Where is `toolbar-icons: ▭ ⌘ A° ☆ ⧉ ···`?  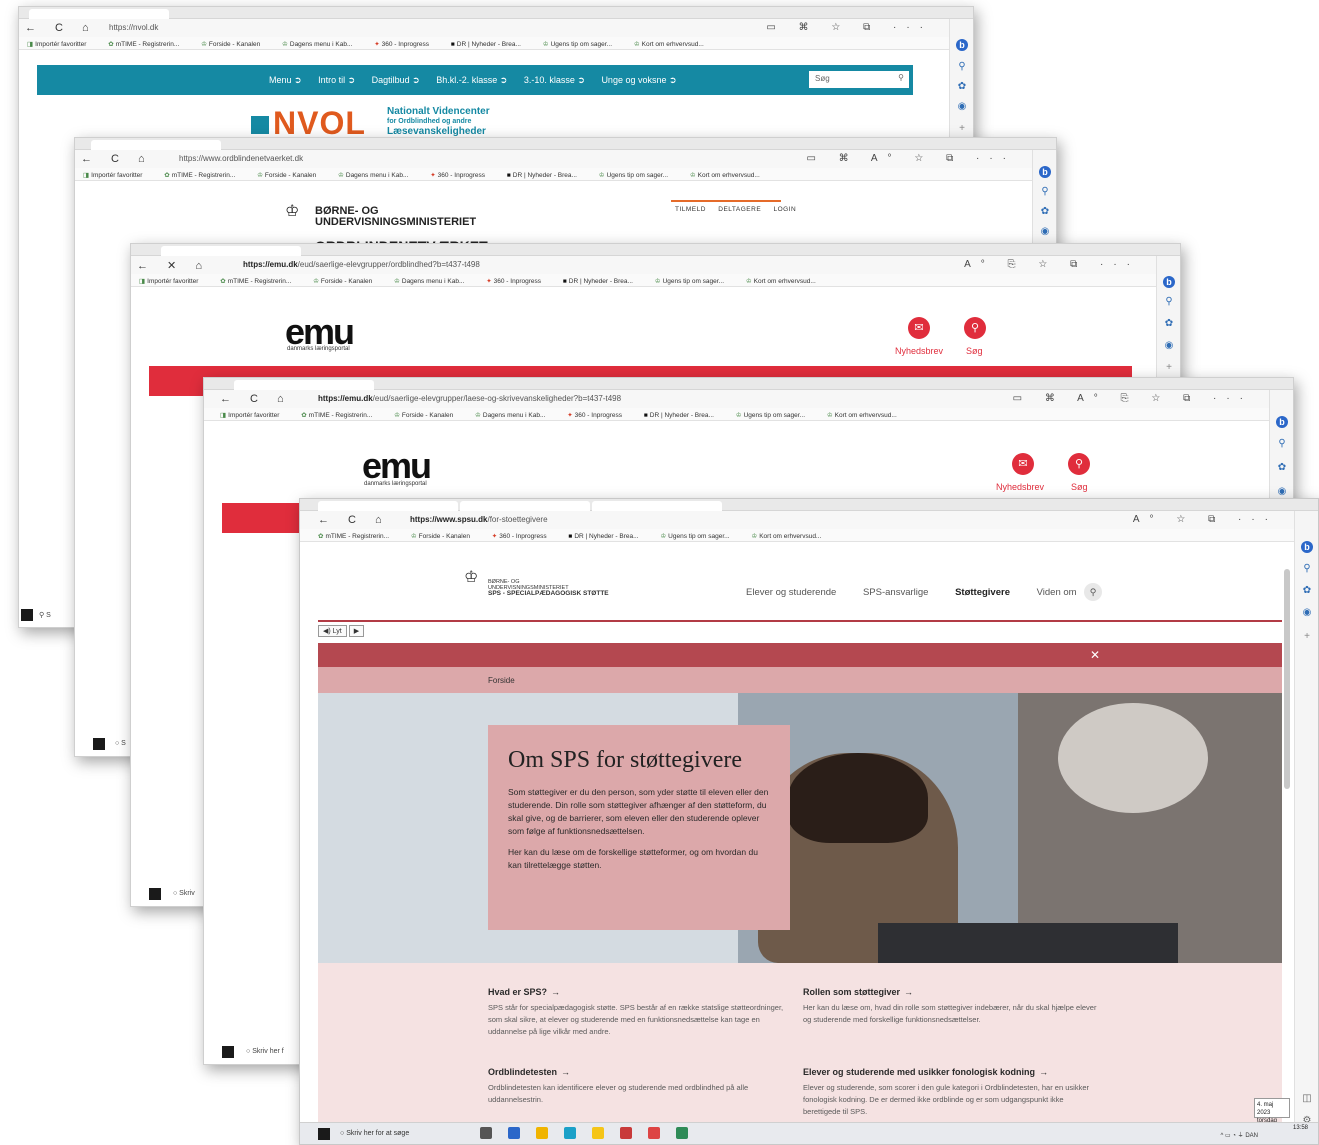 toolbar-icons: ▭ ⌘ A° ☆ ⧉ ··· is located at coordinates (911, 158).